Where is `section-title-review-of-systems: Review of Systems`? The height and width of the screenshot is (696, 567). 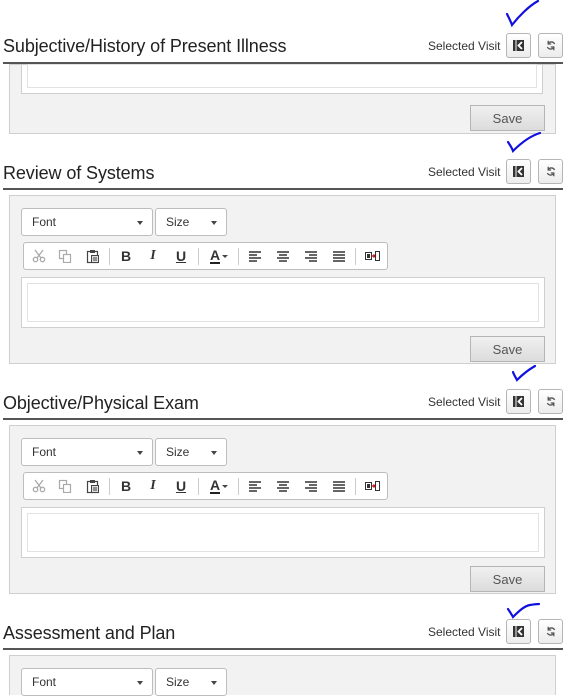 section-title-review-of-systems: Review of Systems is located at coordinates (79, 173).